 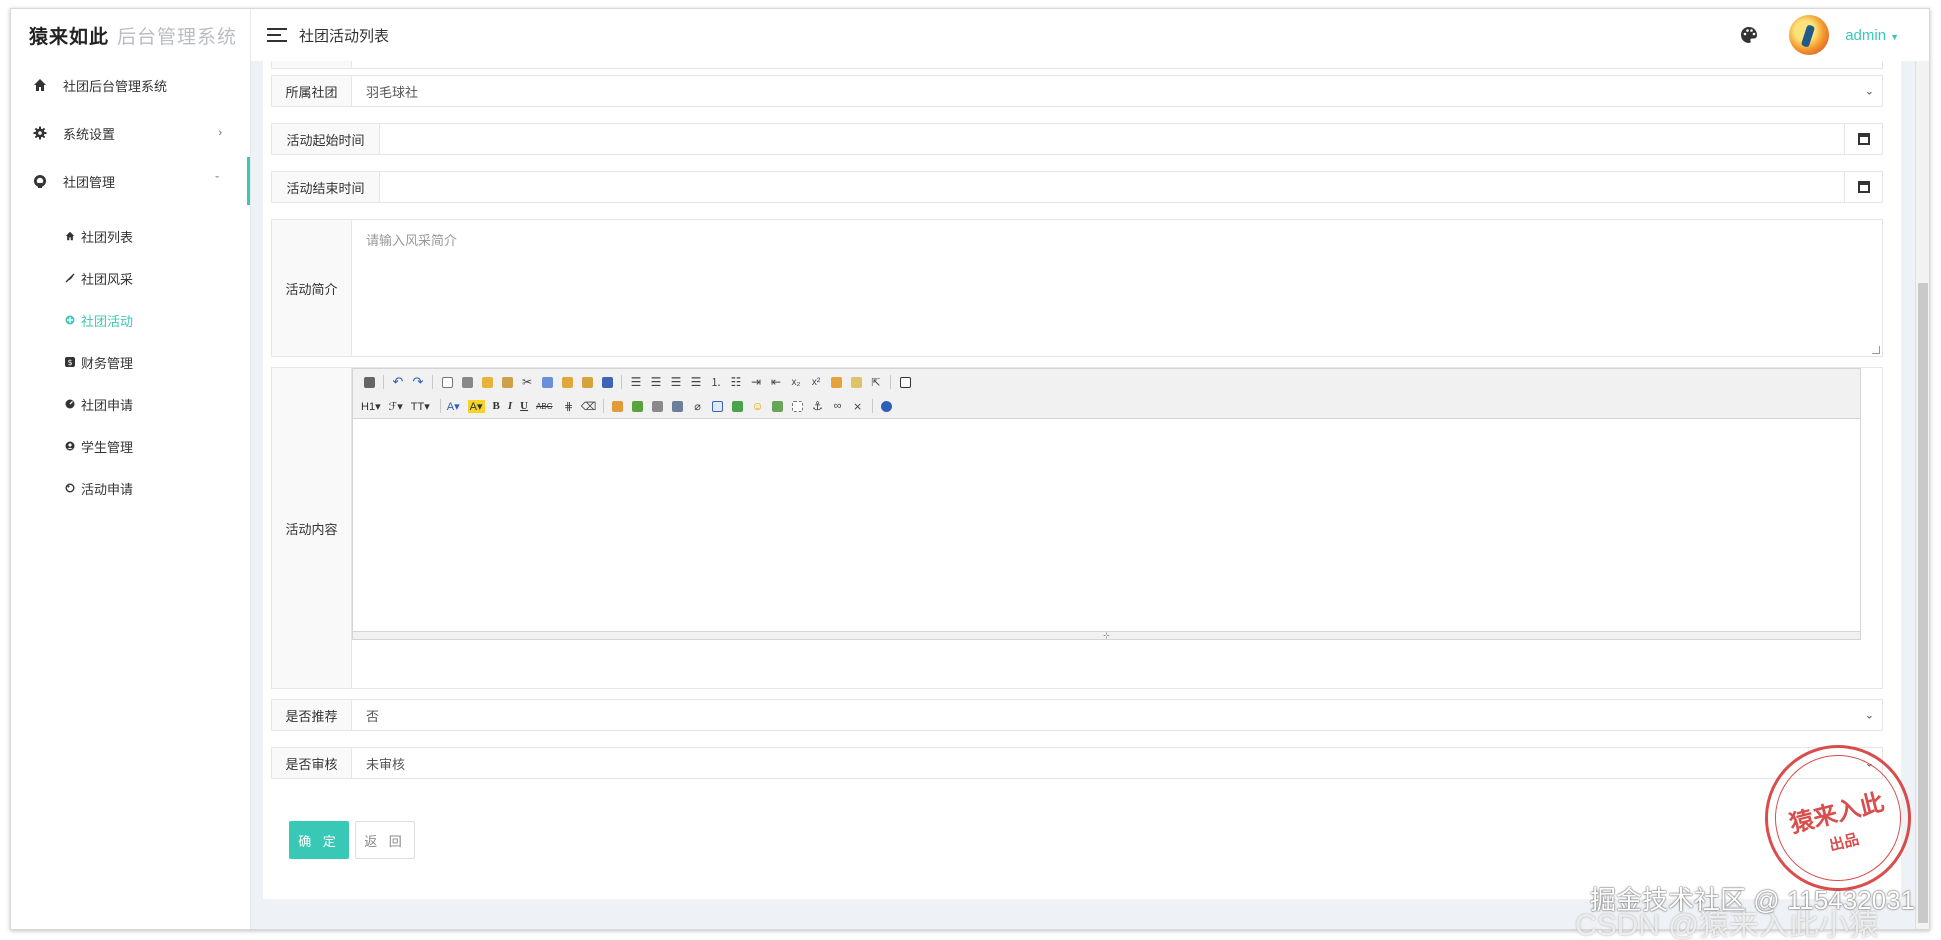 What do you see at coordinates (130, 404) in the screenshot?
I see `sidebar-item-club-application: 社团申请` at bounding box center [130, 404].